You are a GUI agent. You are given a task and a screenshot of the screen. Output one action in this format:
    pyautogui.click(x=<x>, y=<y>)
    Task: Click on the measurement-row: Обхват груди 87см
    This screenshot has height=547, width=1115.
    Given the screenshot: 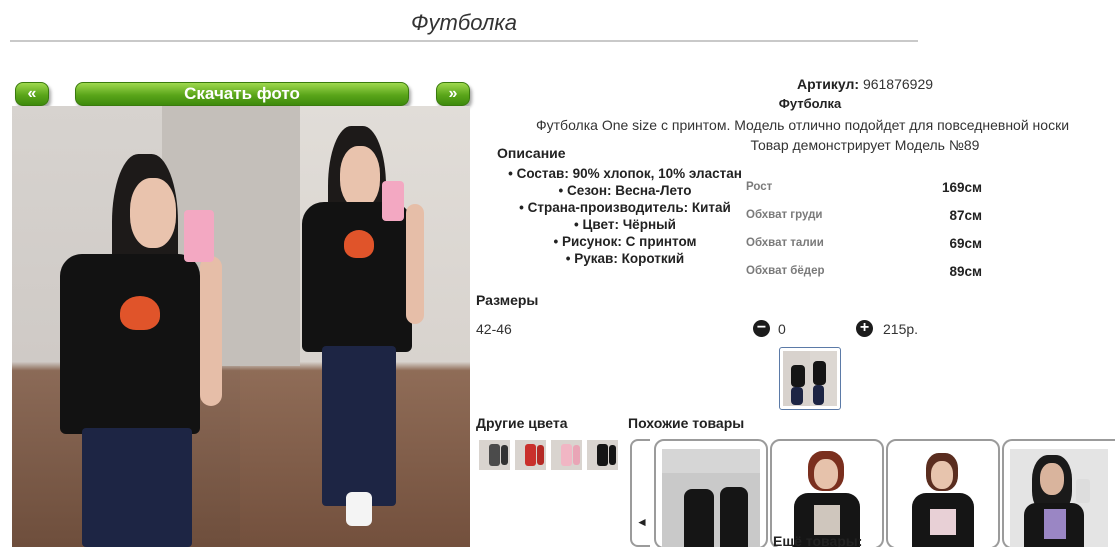 What is the action you would take?
    pyautogui.click(x=866, y=220)
    